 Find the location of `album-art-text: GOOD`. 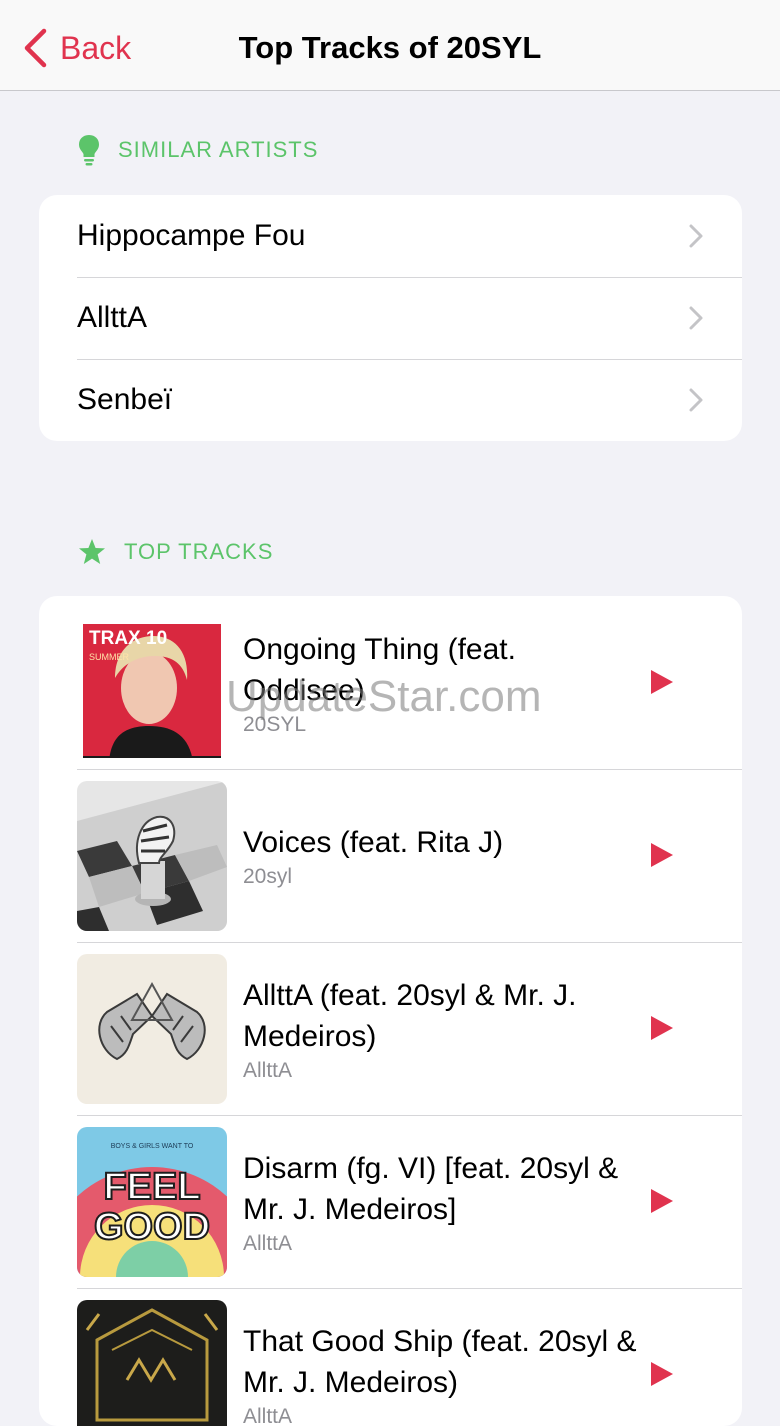

album-art-text: GOOD is located at coordinates (152, 1227).